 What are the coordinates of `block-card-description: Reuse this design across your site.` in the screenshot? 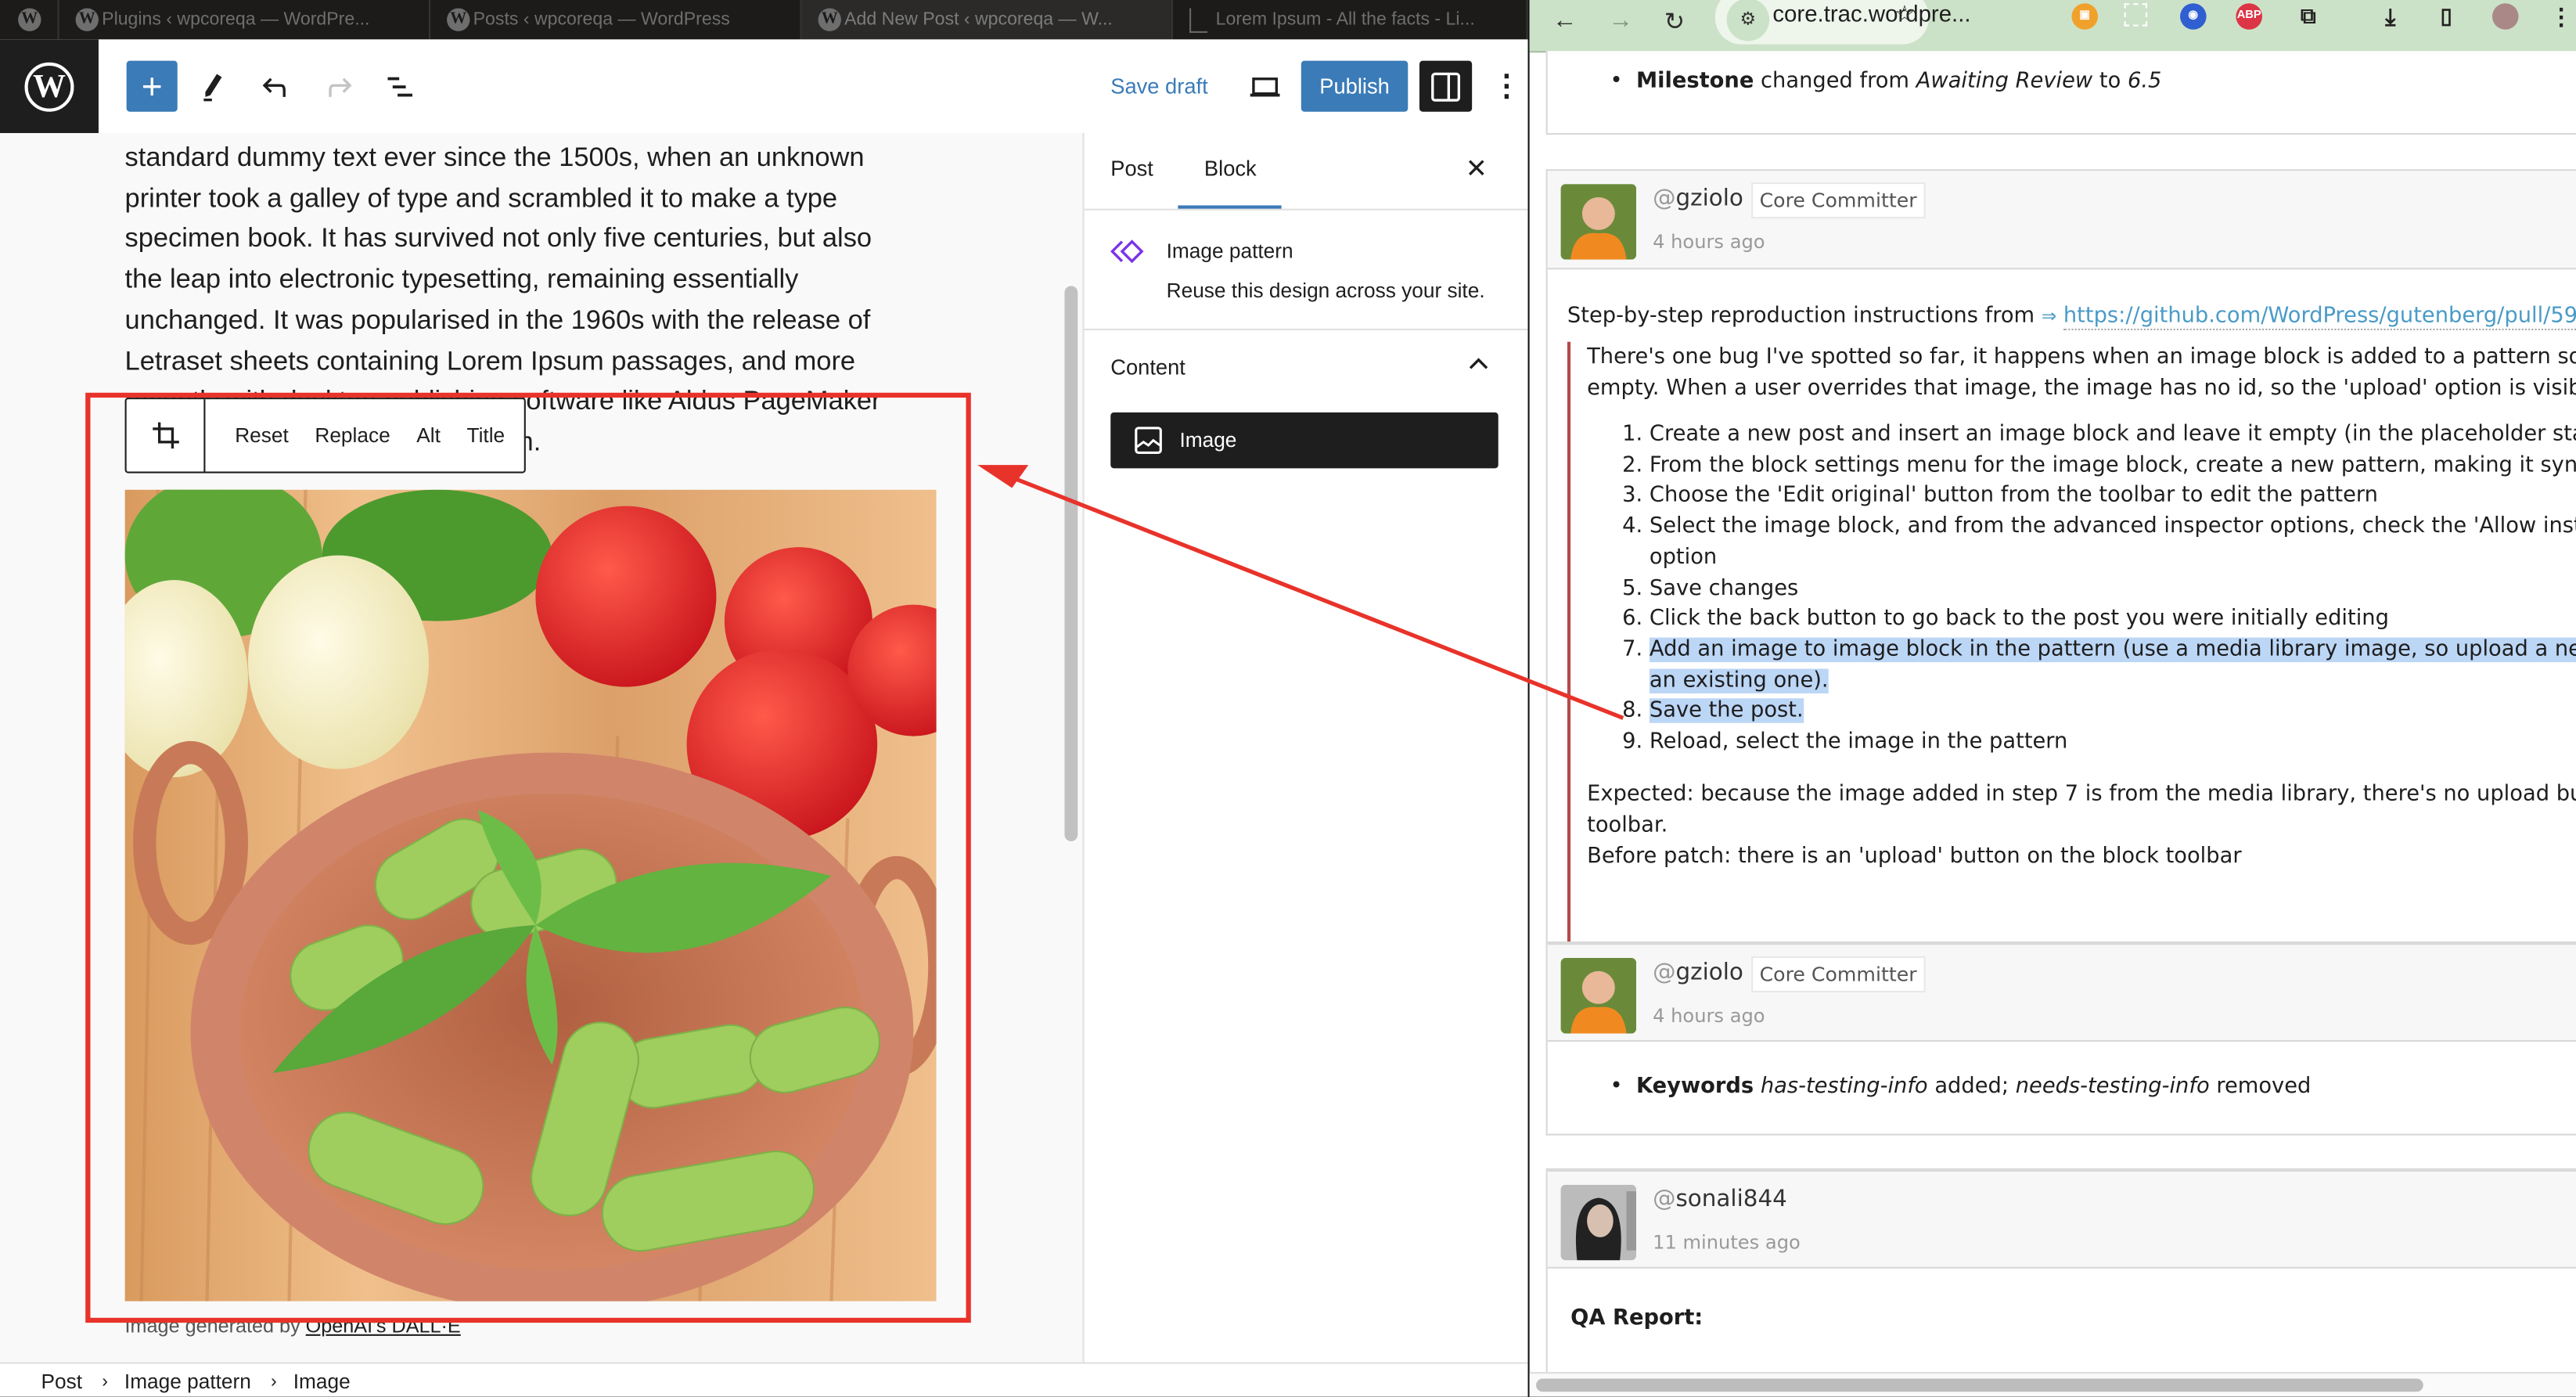 It's located at (1326, 291).